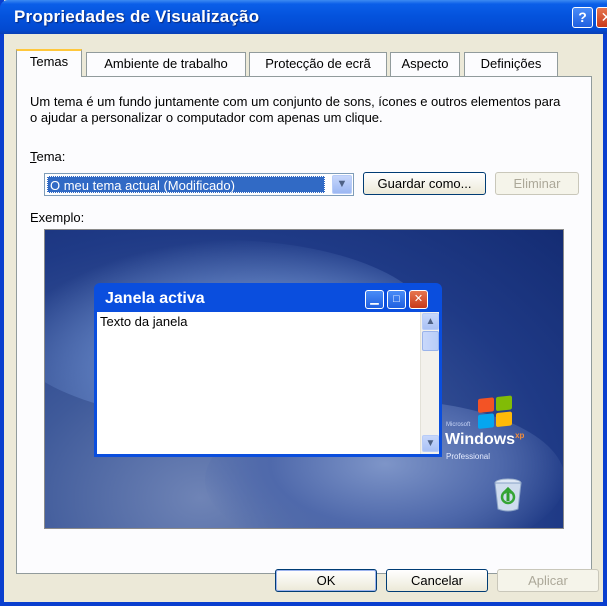 The width and height of the screenshot is (607, 606). I want to click on tab-temas: Temas, so click(49, 63).